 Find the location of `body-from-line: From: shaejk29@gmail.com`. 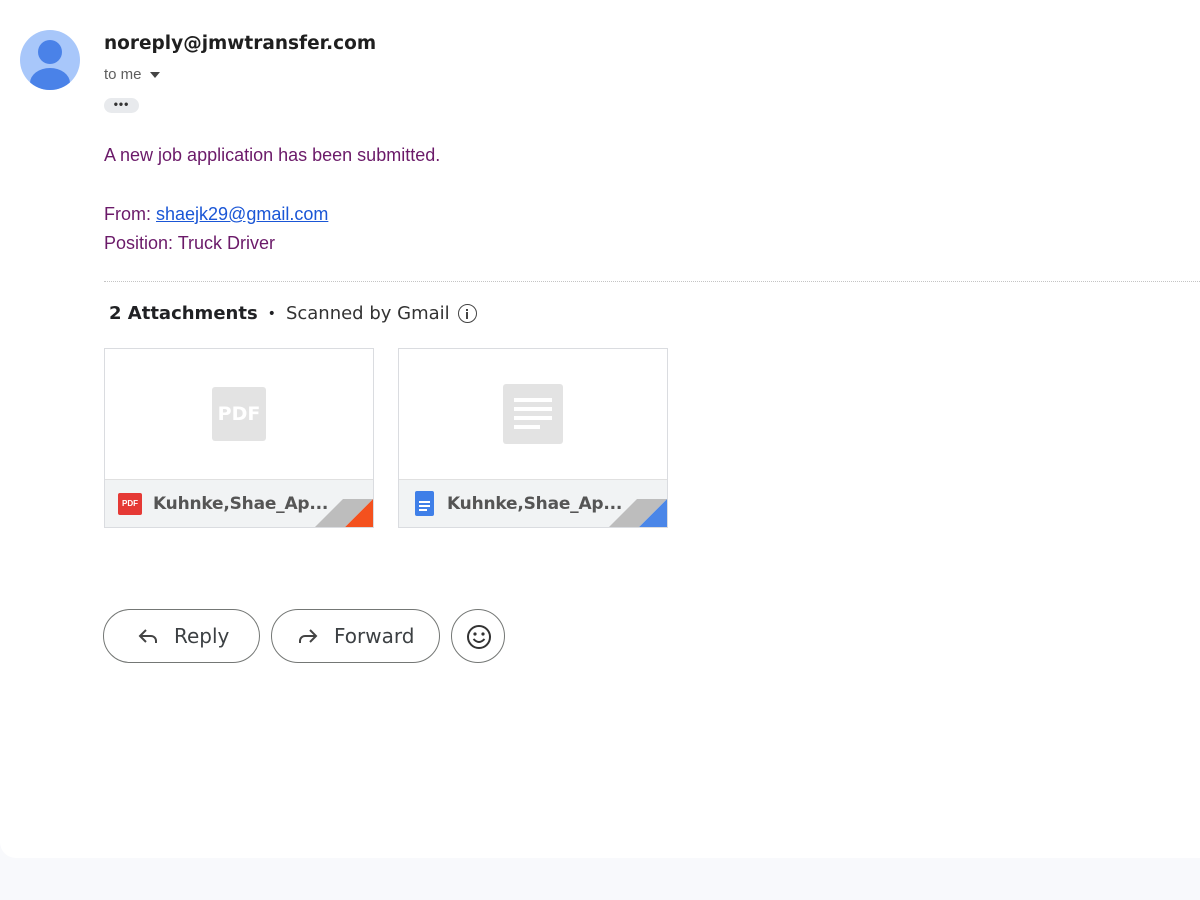

body-from-line: From: shaejk29@gmail.com is located at coordinates (216, 214).